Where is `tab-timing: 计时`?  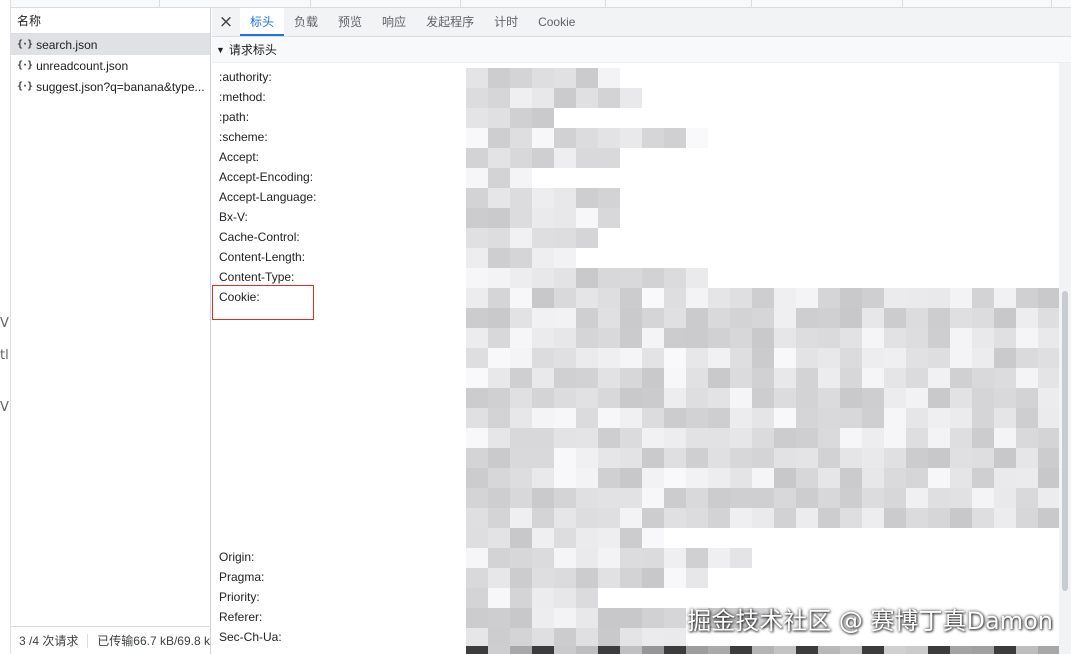
tab-timing: 计时 is located at coordinates (506, 22).